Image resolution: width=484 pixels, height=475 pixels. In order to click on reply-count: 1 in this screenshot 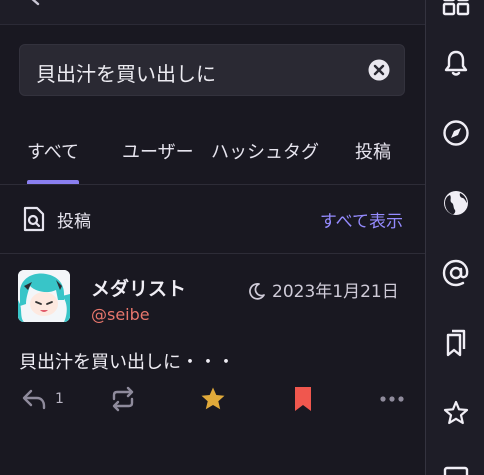, I will do `click(59, 399)`.